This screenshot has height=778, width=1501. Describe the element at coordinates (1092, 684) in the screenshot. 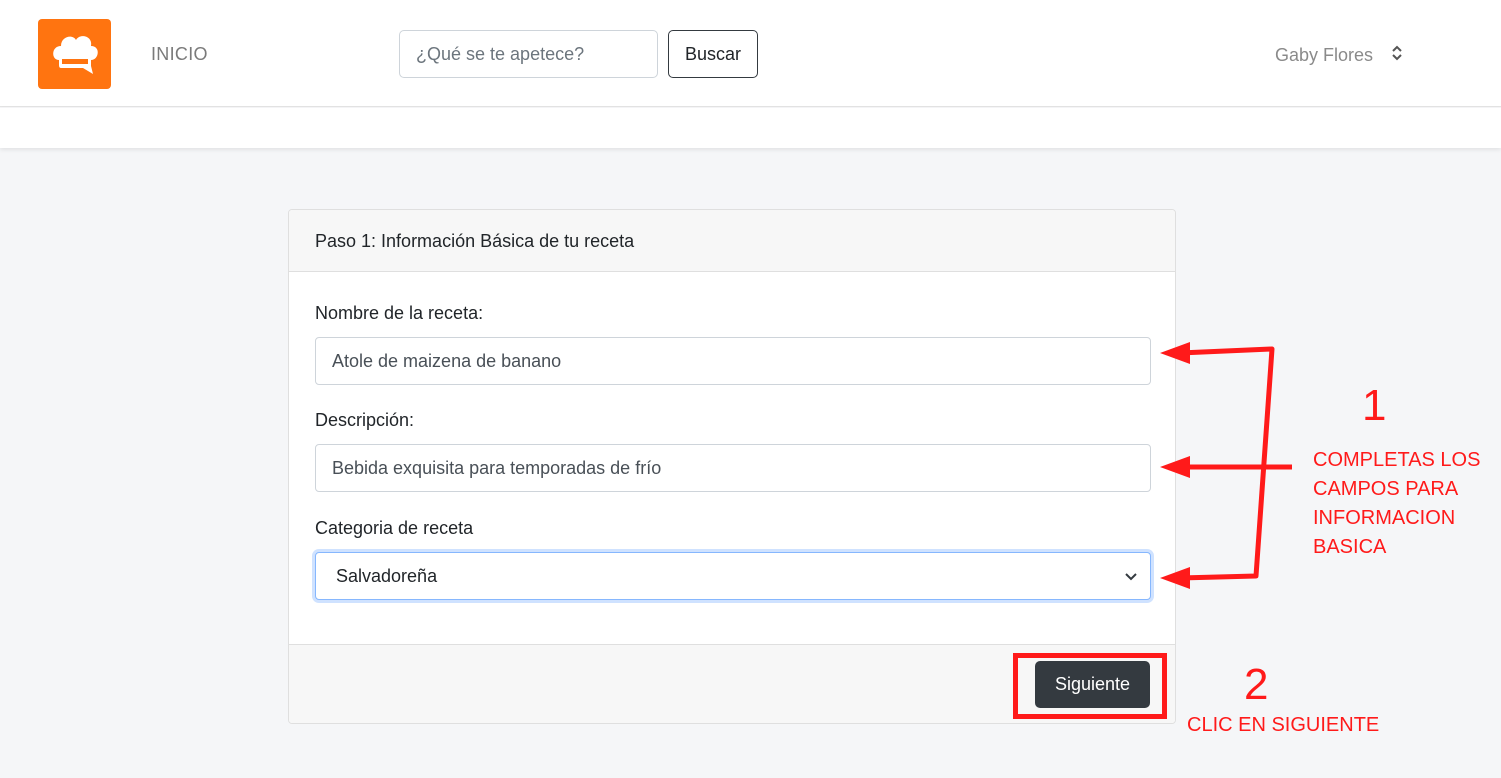

I see `next-button: Siguiente` at that location.